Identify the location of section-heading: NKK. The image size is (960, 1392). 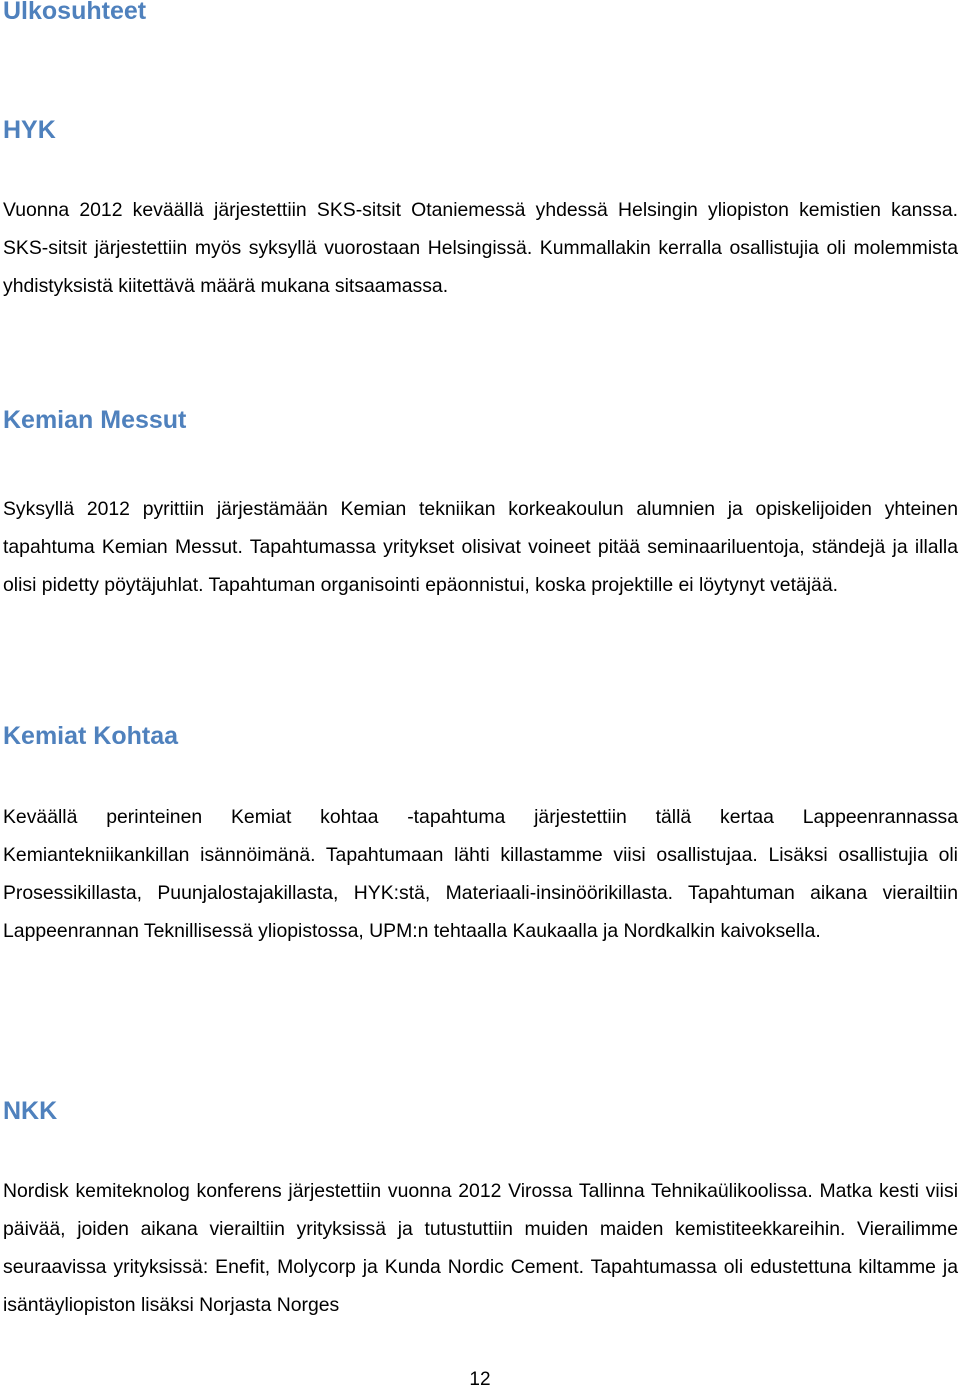
(30, 1111).